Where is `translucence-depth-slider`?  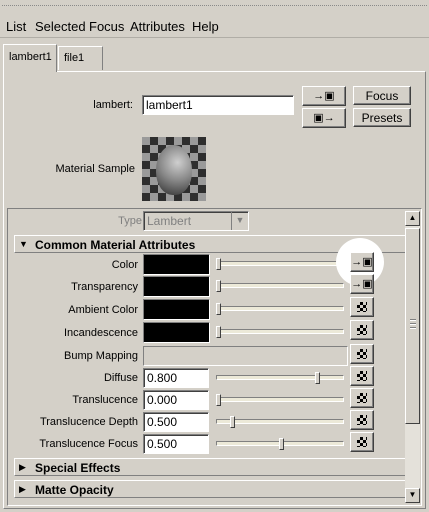
translucence-depth-slider is located at coordinates (280, 421).